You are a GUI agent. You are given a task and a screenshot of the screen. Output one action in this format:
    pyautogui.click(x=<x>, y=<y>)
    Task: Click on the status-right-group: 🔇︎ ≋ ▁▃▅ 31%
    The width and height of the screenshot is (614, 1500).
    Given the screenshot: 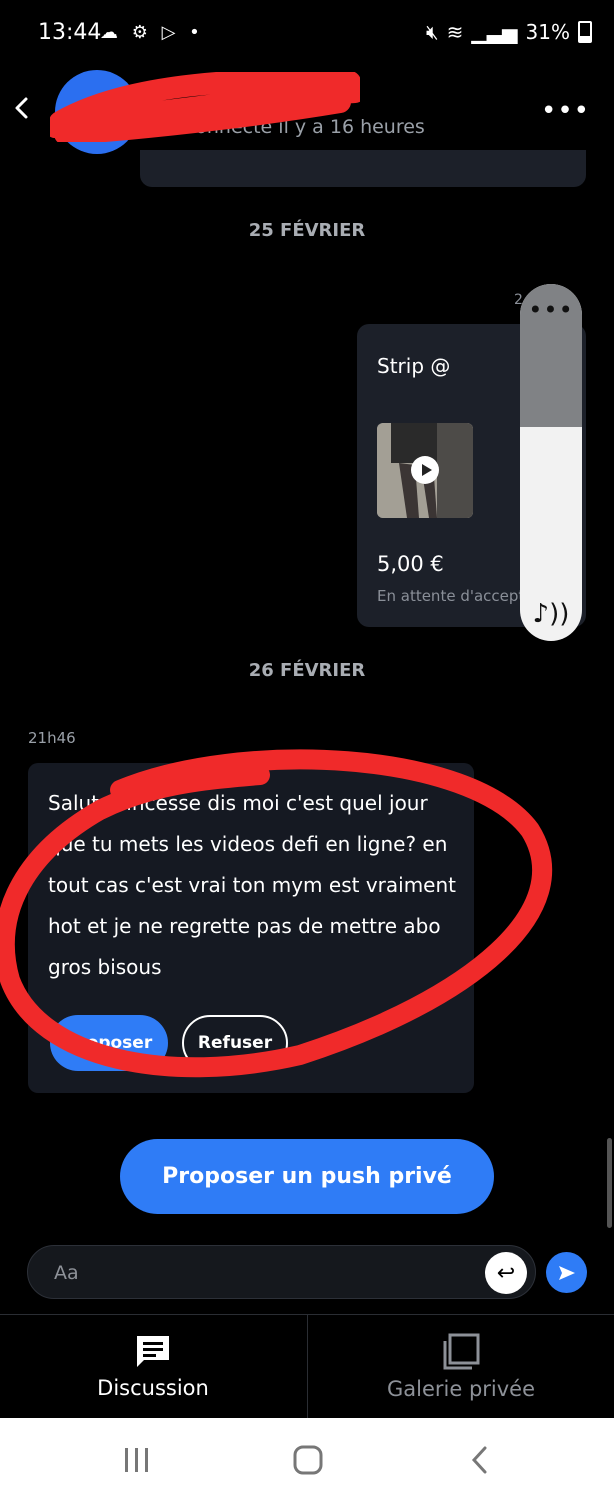 What is the action you would take?
    pyautogui.click(x=509, y=32)
    